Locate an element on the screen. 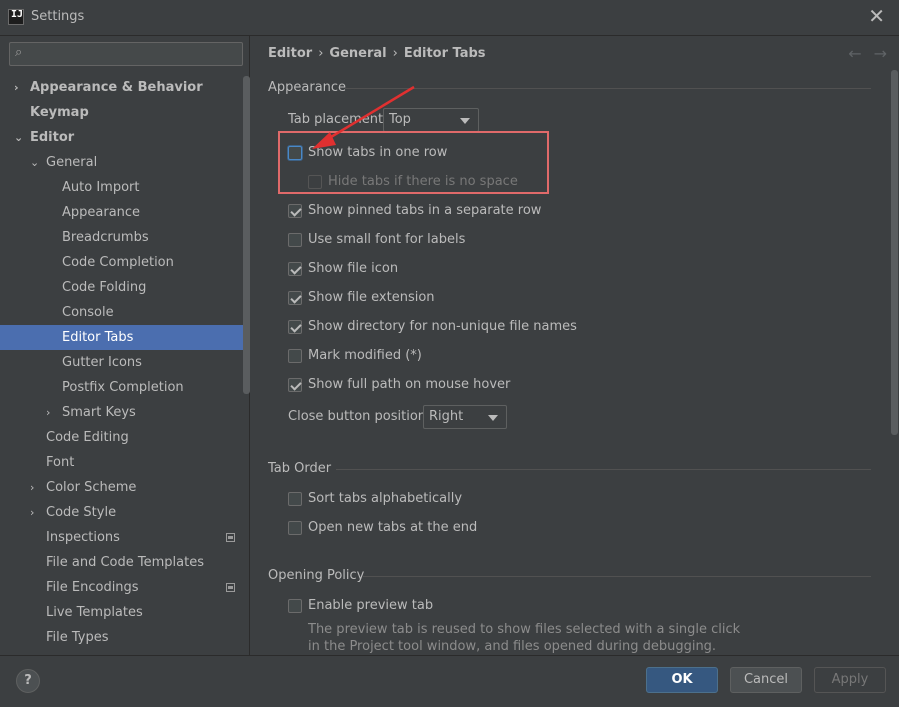 The width and height of the screenshot is (899, 707). sidebar-item-label: Gutter Icons is located at coordinates (102, 362).